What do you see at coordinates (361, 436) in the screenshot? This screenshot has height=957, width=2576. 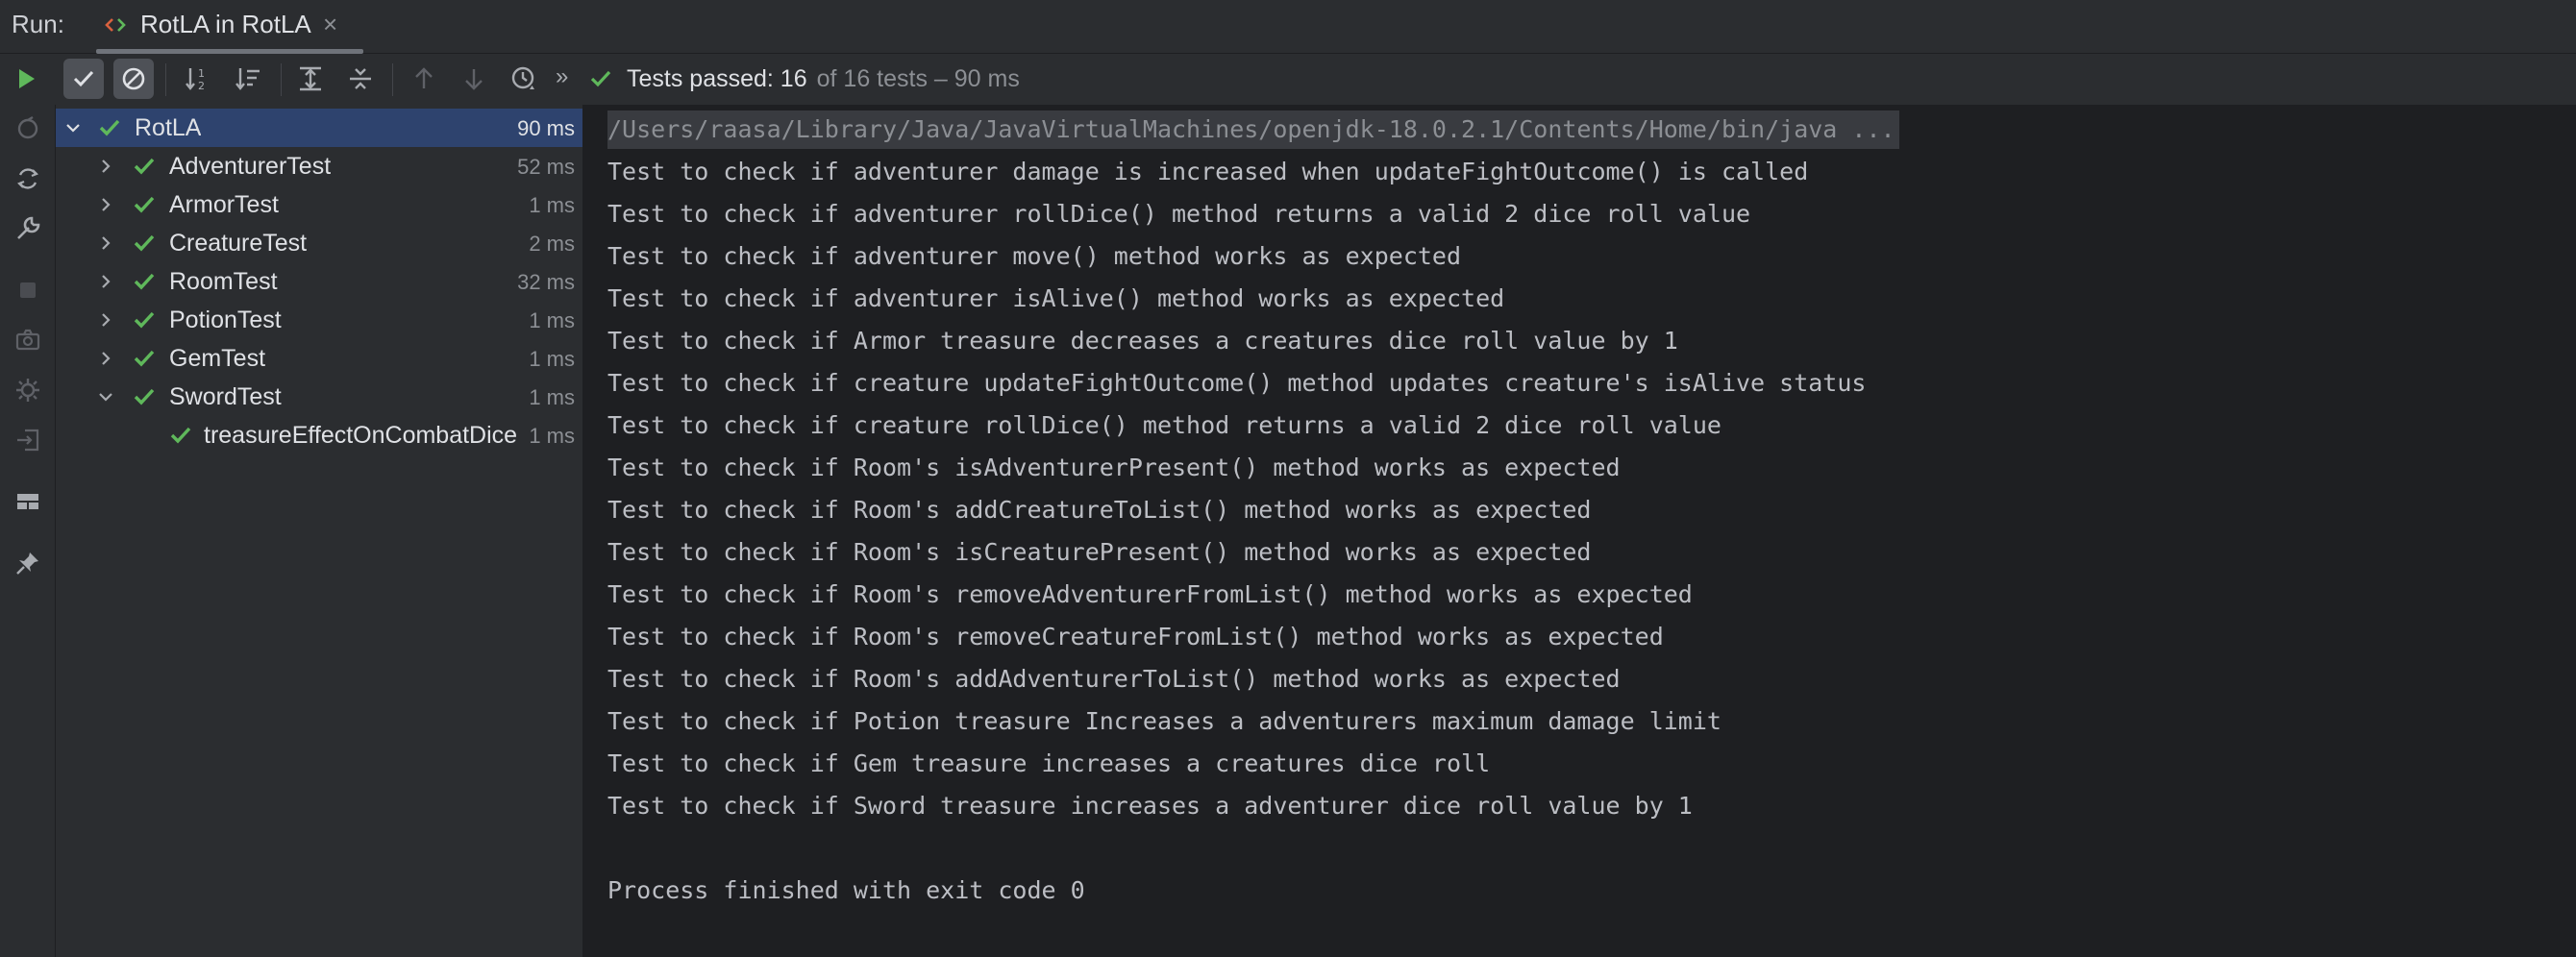 I see `tree-item-label: treasureEffectOnCombatDice` at bounding box center [361, 436].